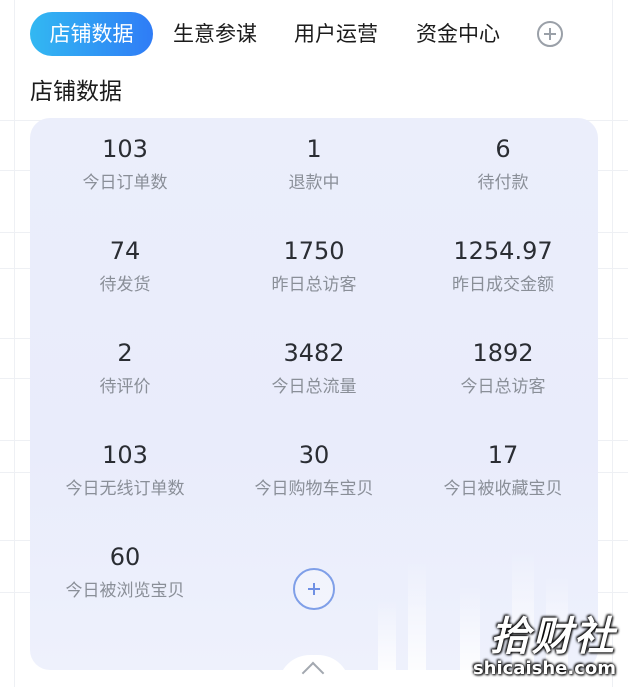 The image size is (628, 687). I want to click on plus-circle-icon, so click(550, 34).